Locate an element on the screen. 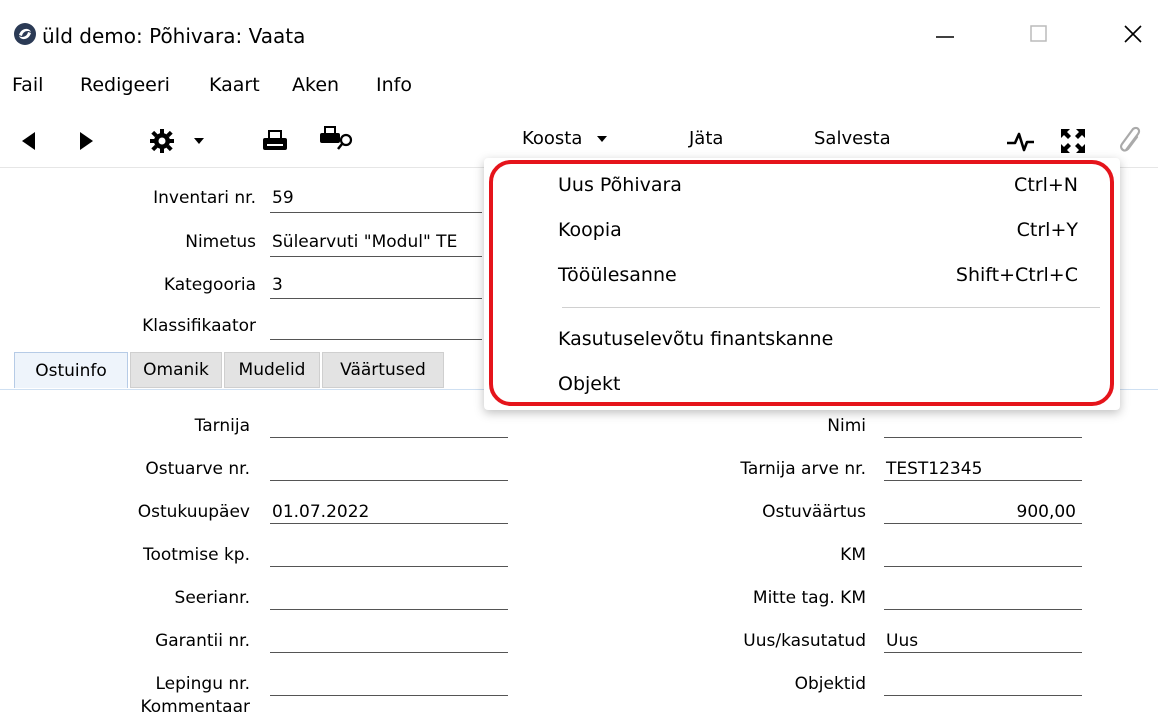  km-underline is located at coordinates (983, 566).